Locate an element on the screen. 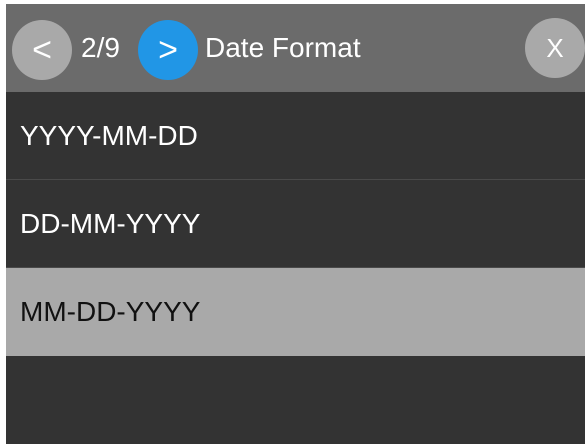 This screenshot has width=587, height=444. chevron-right-icon: > is located at coordinates (168, 50).